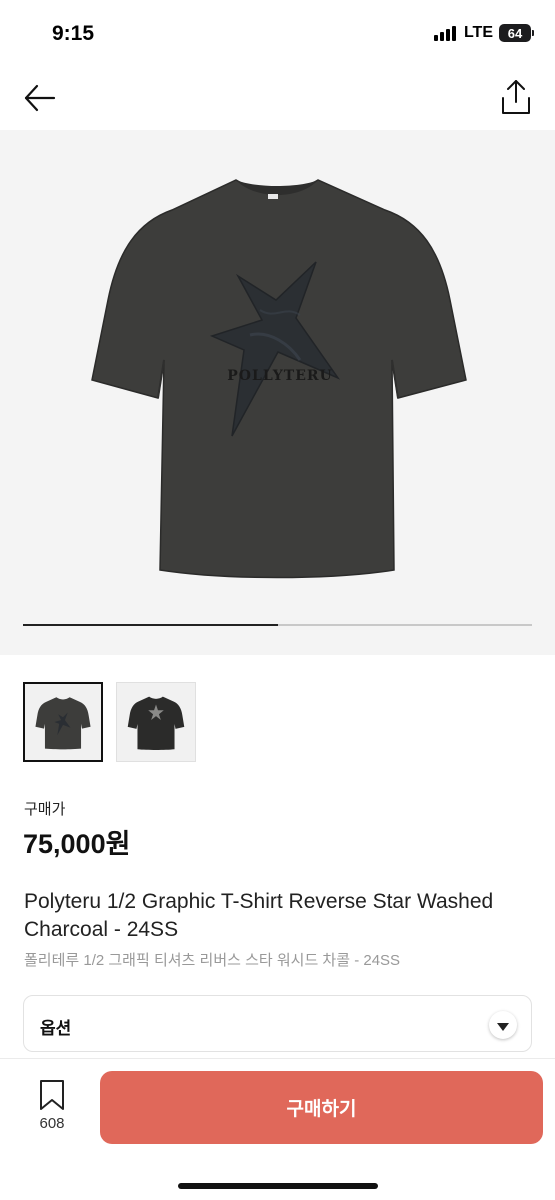  Describe the element at coordinates (321, 1107) in the screenshot. I see `buy-button: 구매하기` at that location.